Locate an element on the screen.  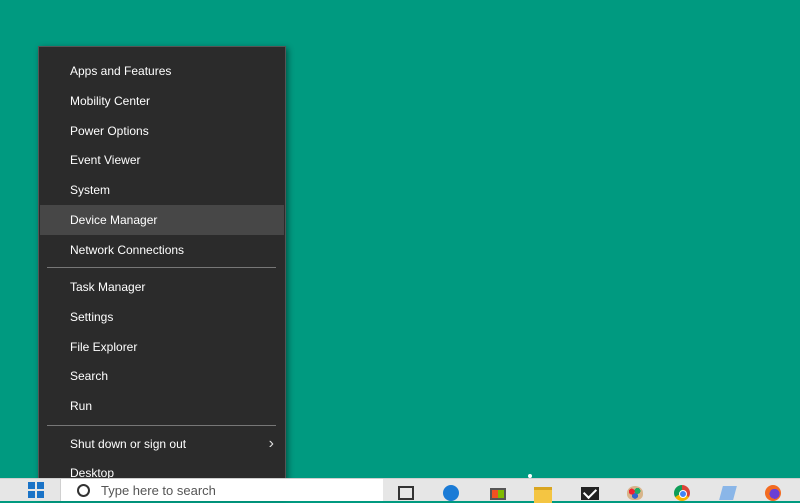
menu-item-label: Power Options is located at coordinates (109, 131).